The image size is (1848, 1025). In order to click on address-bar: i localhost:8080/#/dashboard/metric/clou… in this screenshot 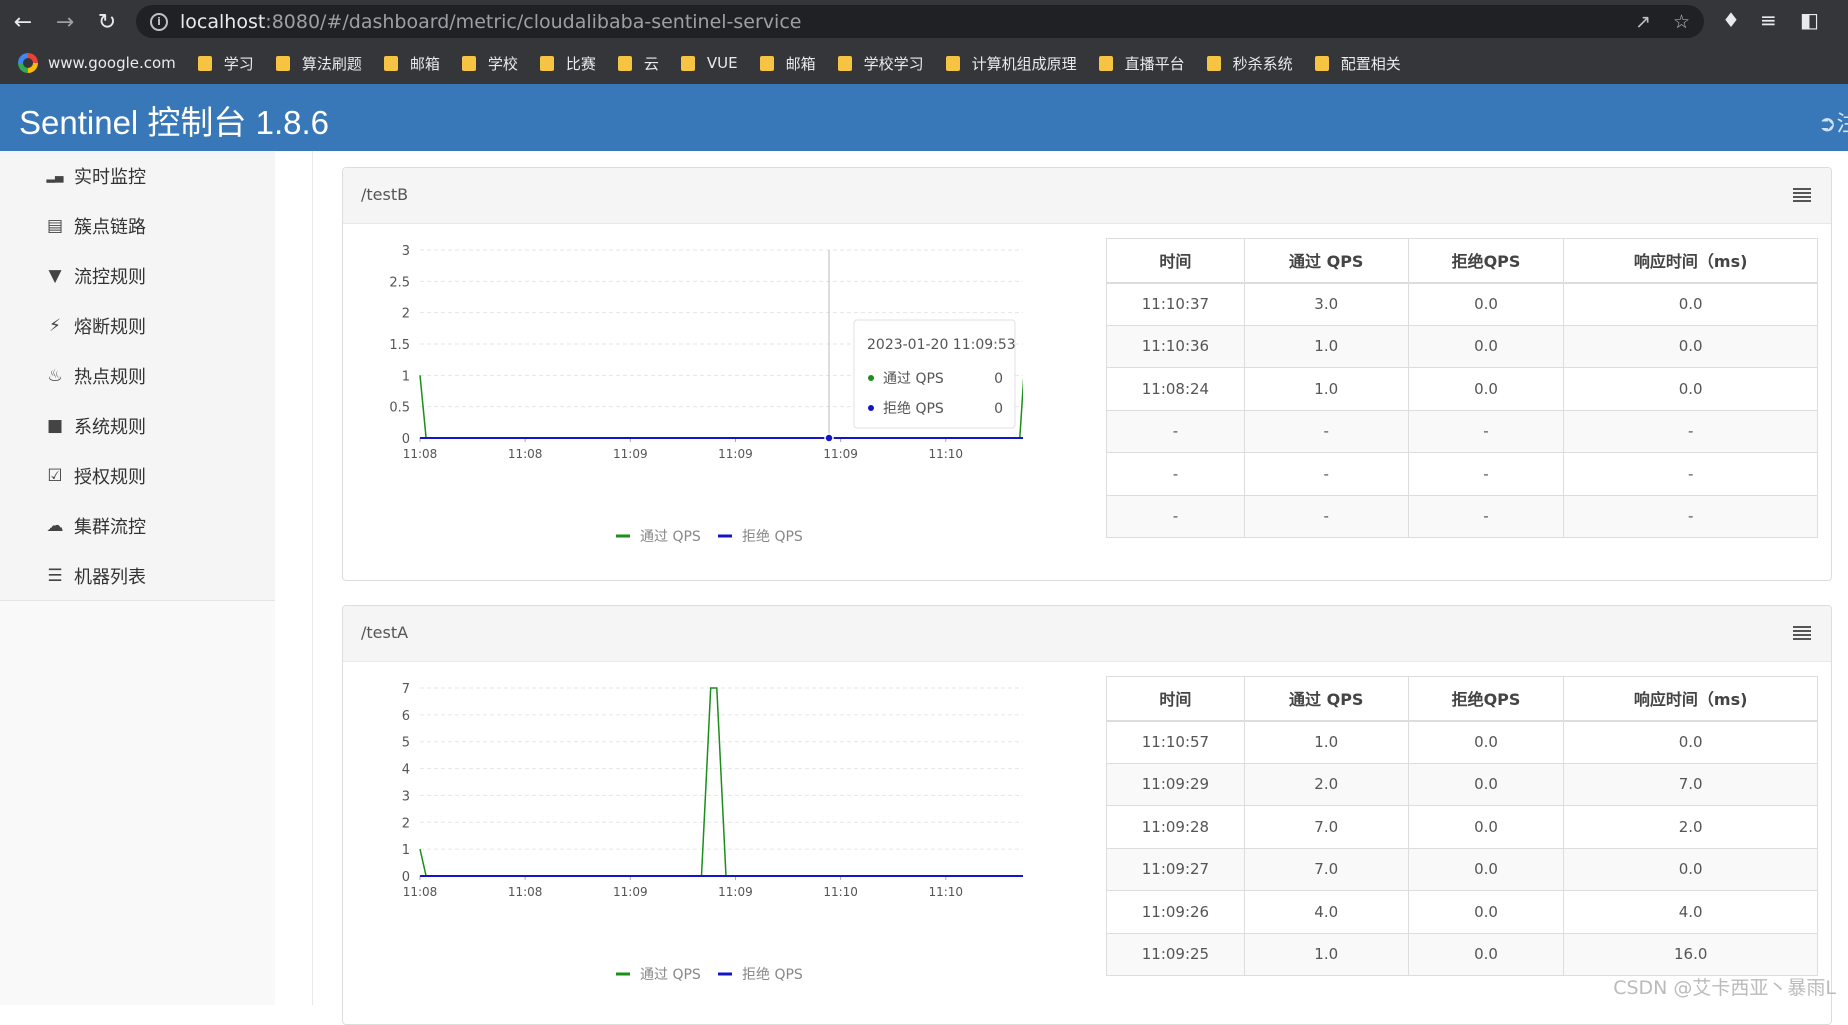, I will do `click(920, 21)`.